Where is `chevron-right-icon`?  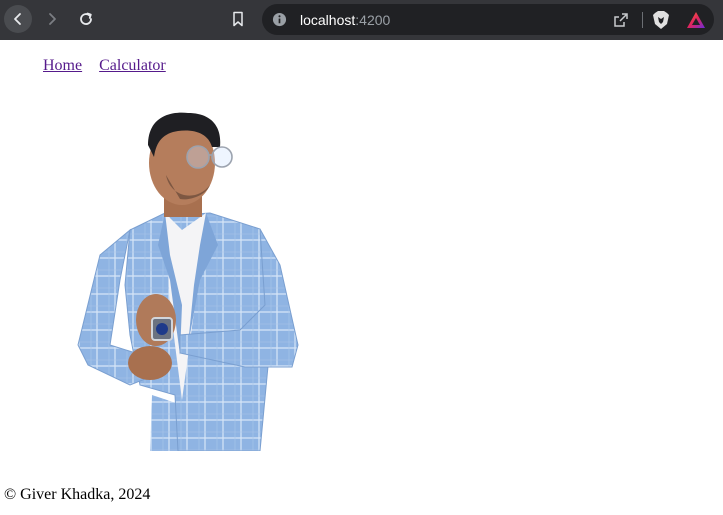
chevron-right-icon is located at coordinates (52, 19).